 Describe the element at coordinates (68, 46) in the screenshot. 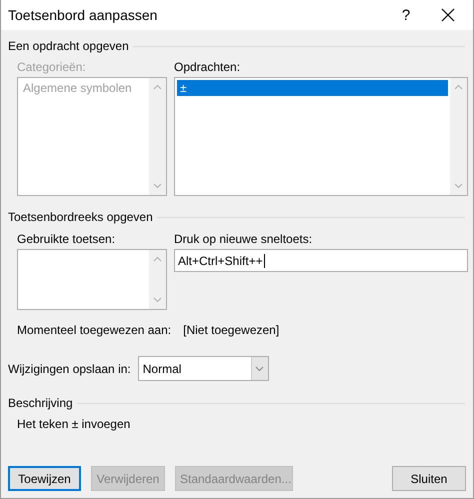

I see `section-heading: Een opdracht opgeven` at that location.